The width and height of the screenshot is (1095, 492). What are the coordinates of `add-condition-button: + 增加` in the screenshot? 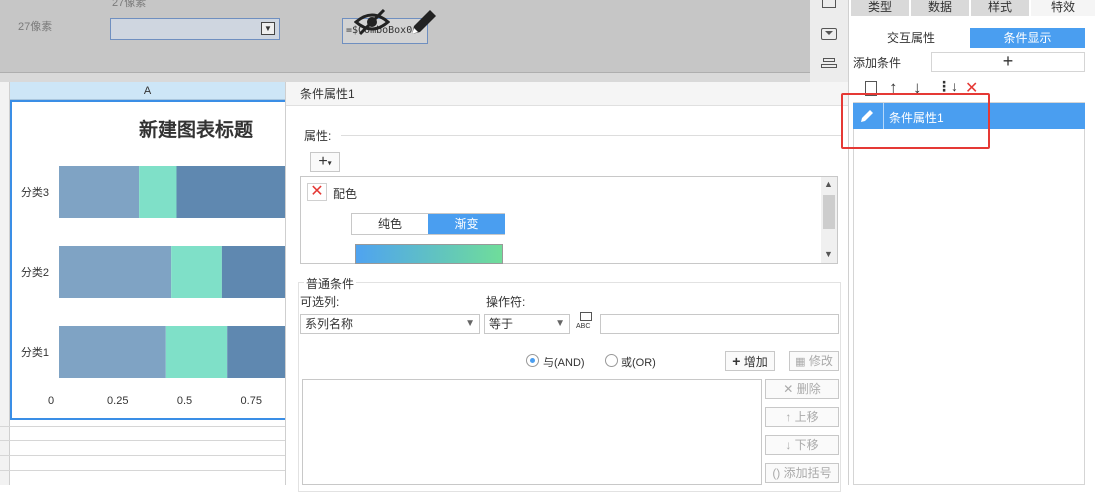 It's located at (750, 361).